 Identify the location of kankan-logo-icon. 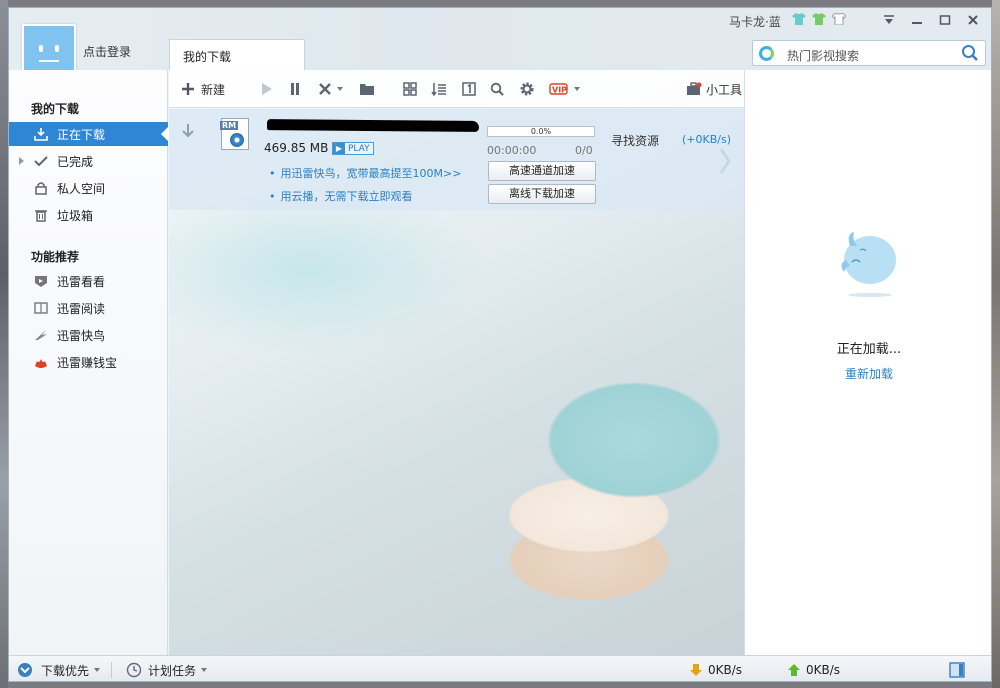
(766, 53).